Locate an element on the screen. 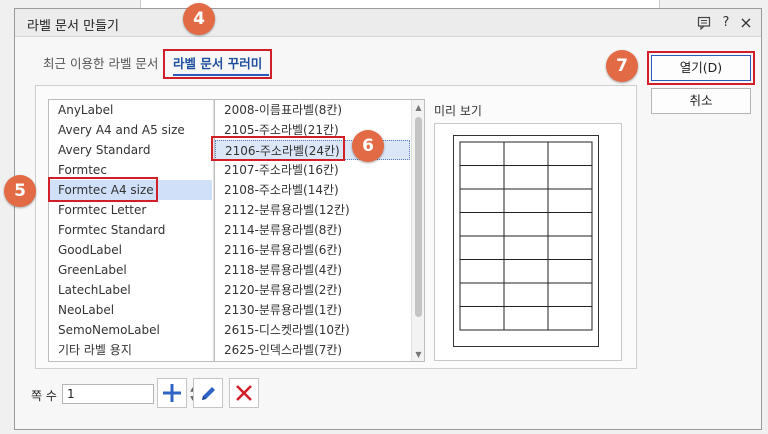 This screenshot has height=434, width=768. list-item: GreenLabel is located at coordinates (130, 270).